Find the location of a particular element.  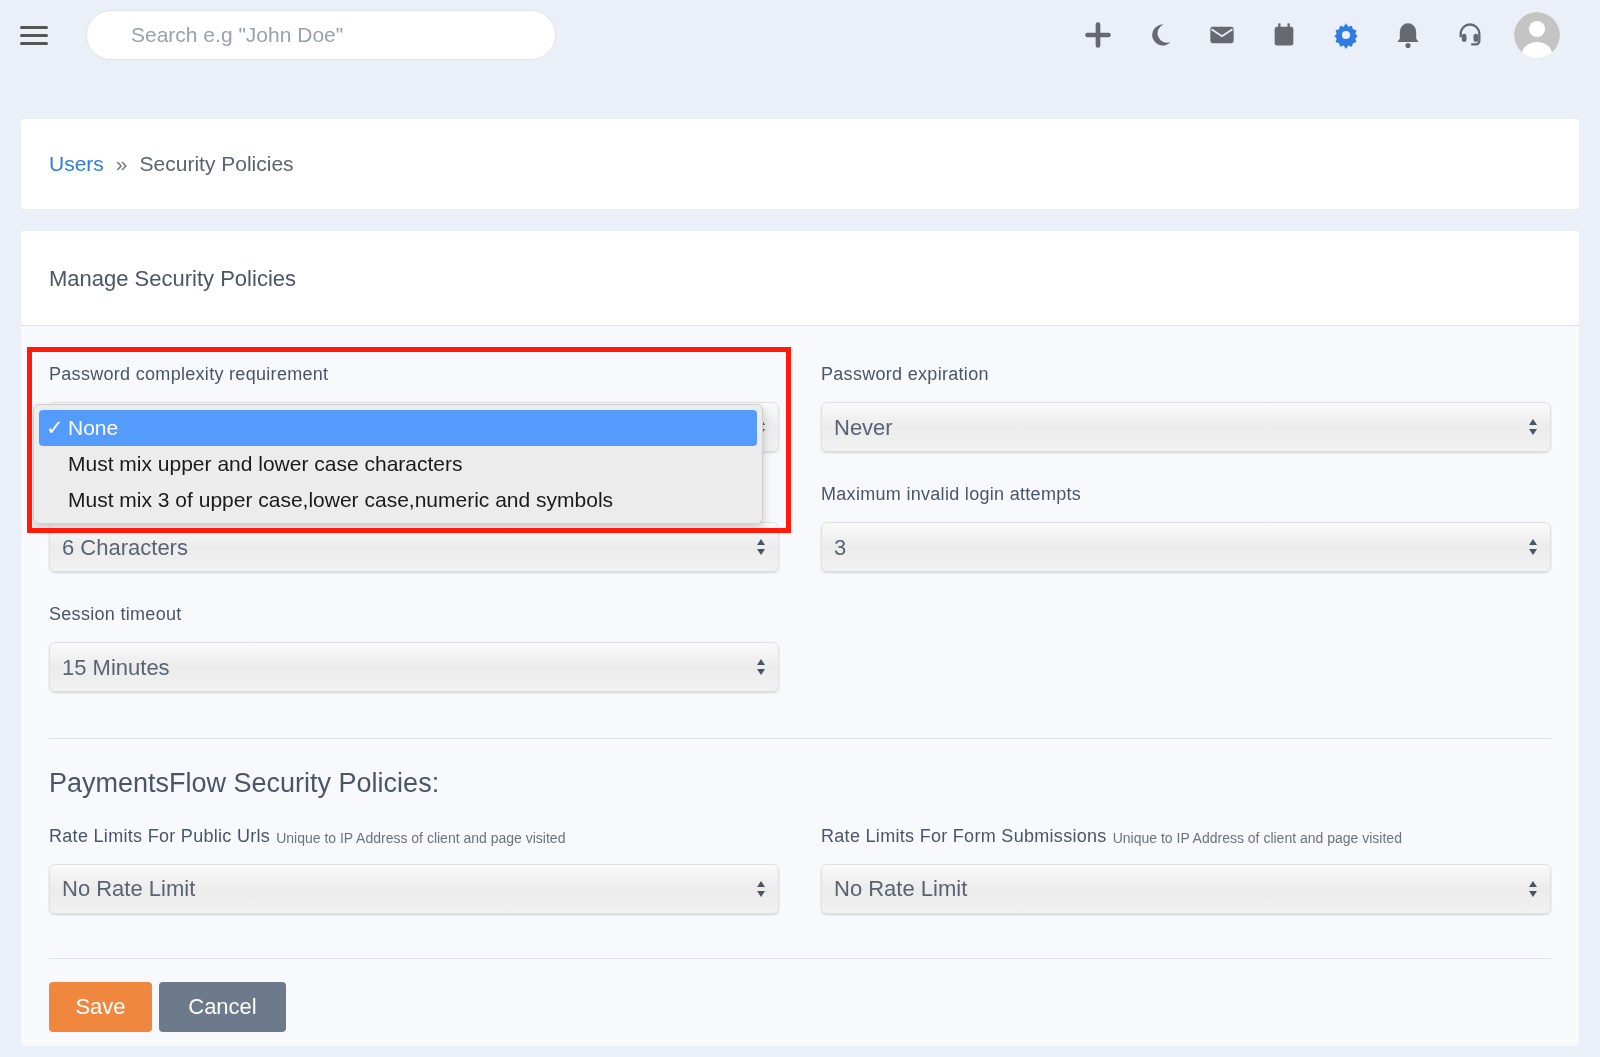

breadcrumb-link: Users is located at coordinates (76, 164).